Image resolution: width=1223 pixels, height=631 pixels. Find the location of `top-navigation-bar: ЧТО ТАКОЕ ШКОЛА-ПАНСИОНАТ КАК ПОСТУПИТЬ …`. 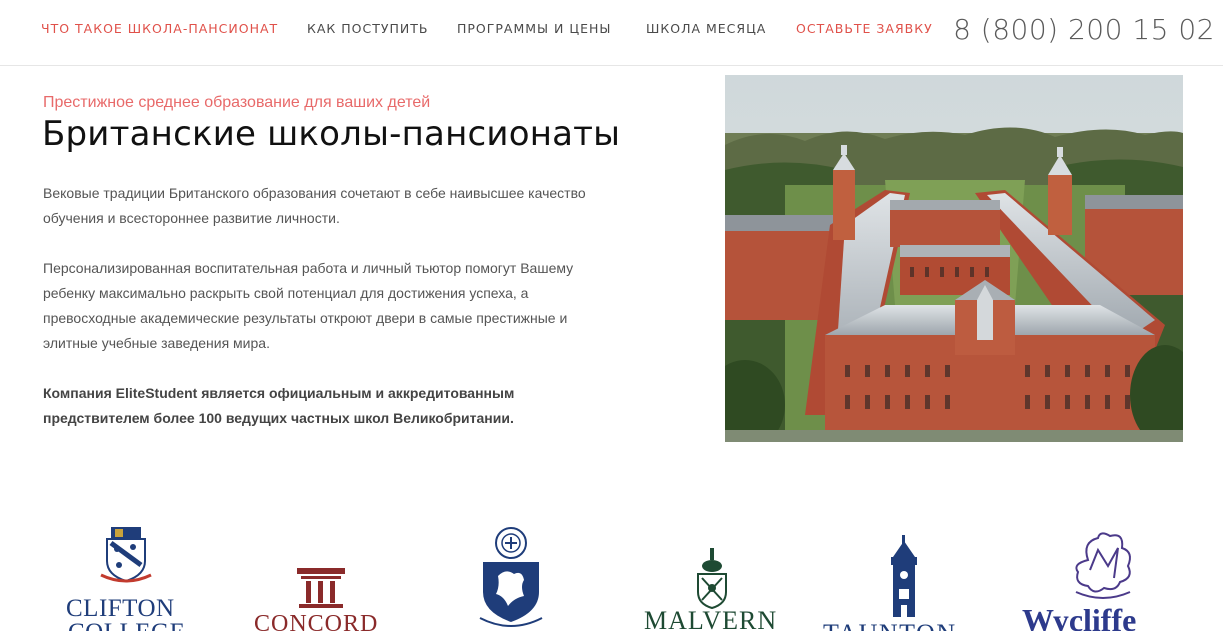

top-navigation-bar: ЧТО ТАКОЕ ШКОЛА-ПАНСИОНАТ КАК ПОСТУПИТЬ … is located at coordinates (611, 33).